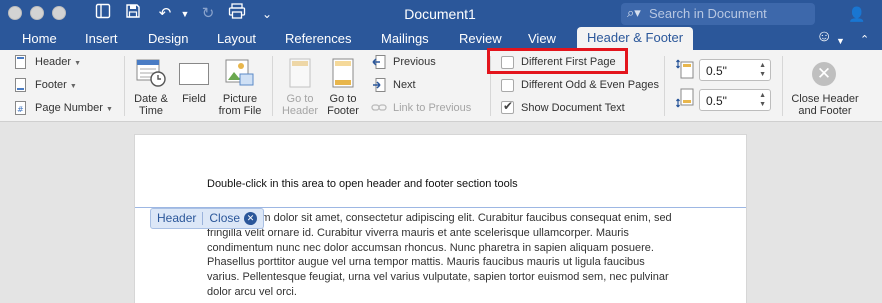  I want to click on header-tag-label: Header, so click(177, 218).